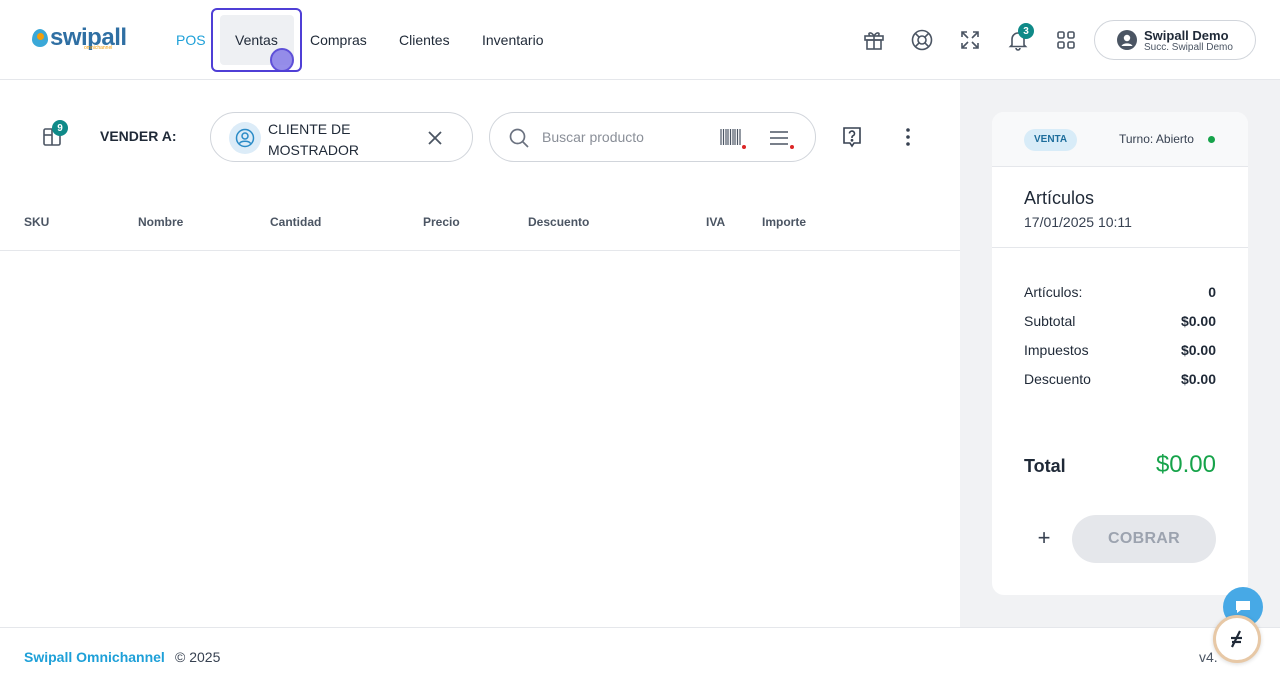  I want to click on swipall-logo: swipall omnichannel, so click(80, 38).